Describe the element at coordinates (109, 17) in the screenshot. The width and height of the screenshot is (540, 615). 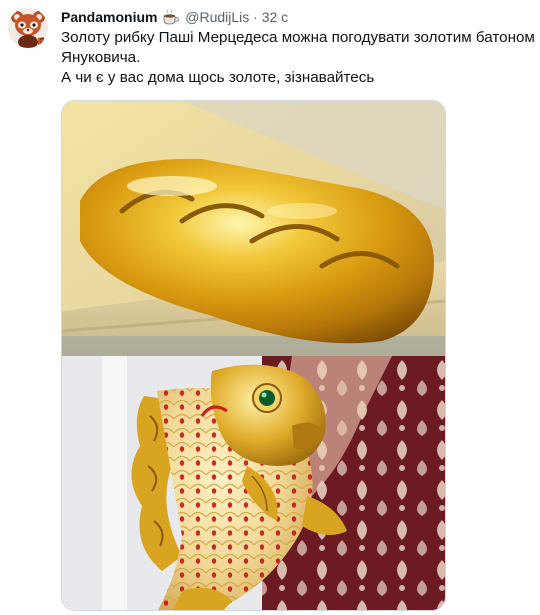
I see `author-name: Pandamonium` at that location.